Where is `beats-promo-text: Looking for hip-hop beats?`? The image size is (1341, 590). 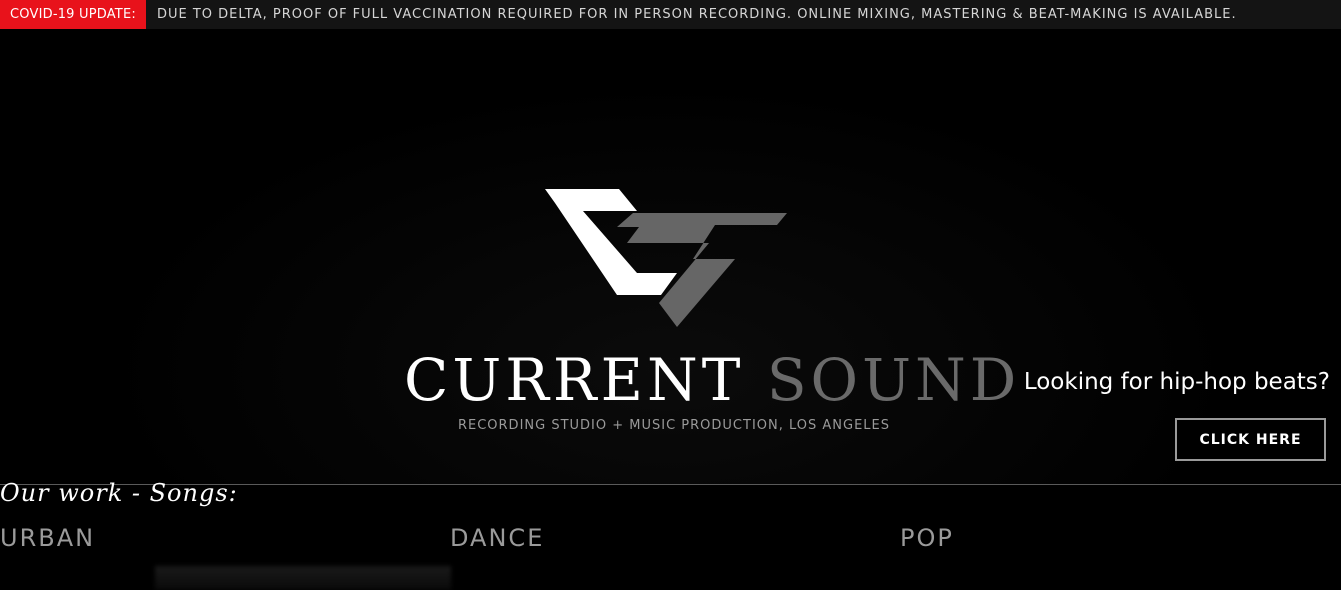 beats-promo-text: Looking for hip-hop beats? is located at coordinates (1176, 382).